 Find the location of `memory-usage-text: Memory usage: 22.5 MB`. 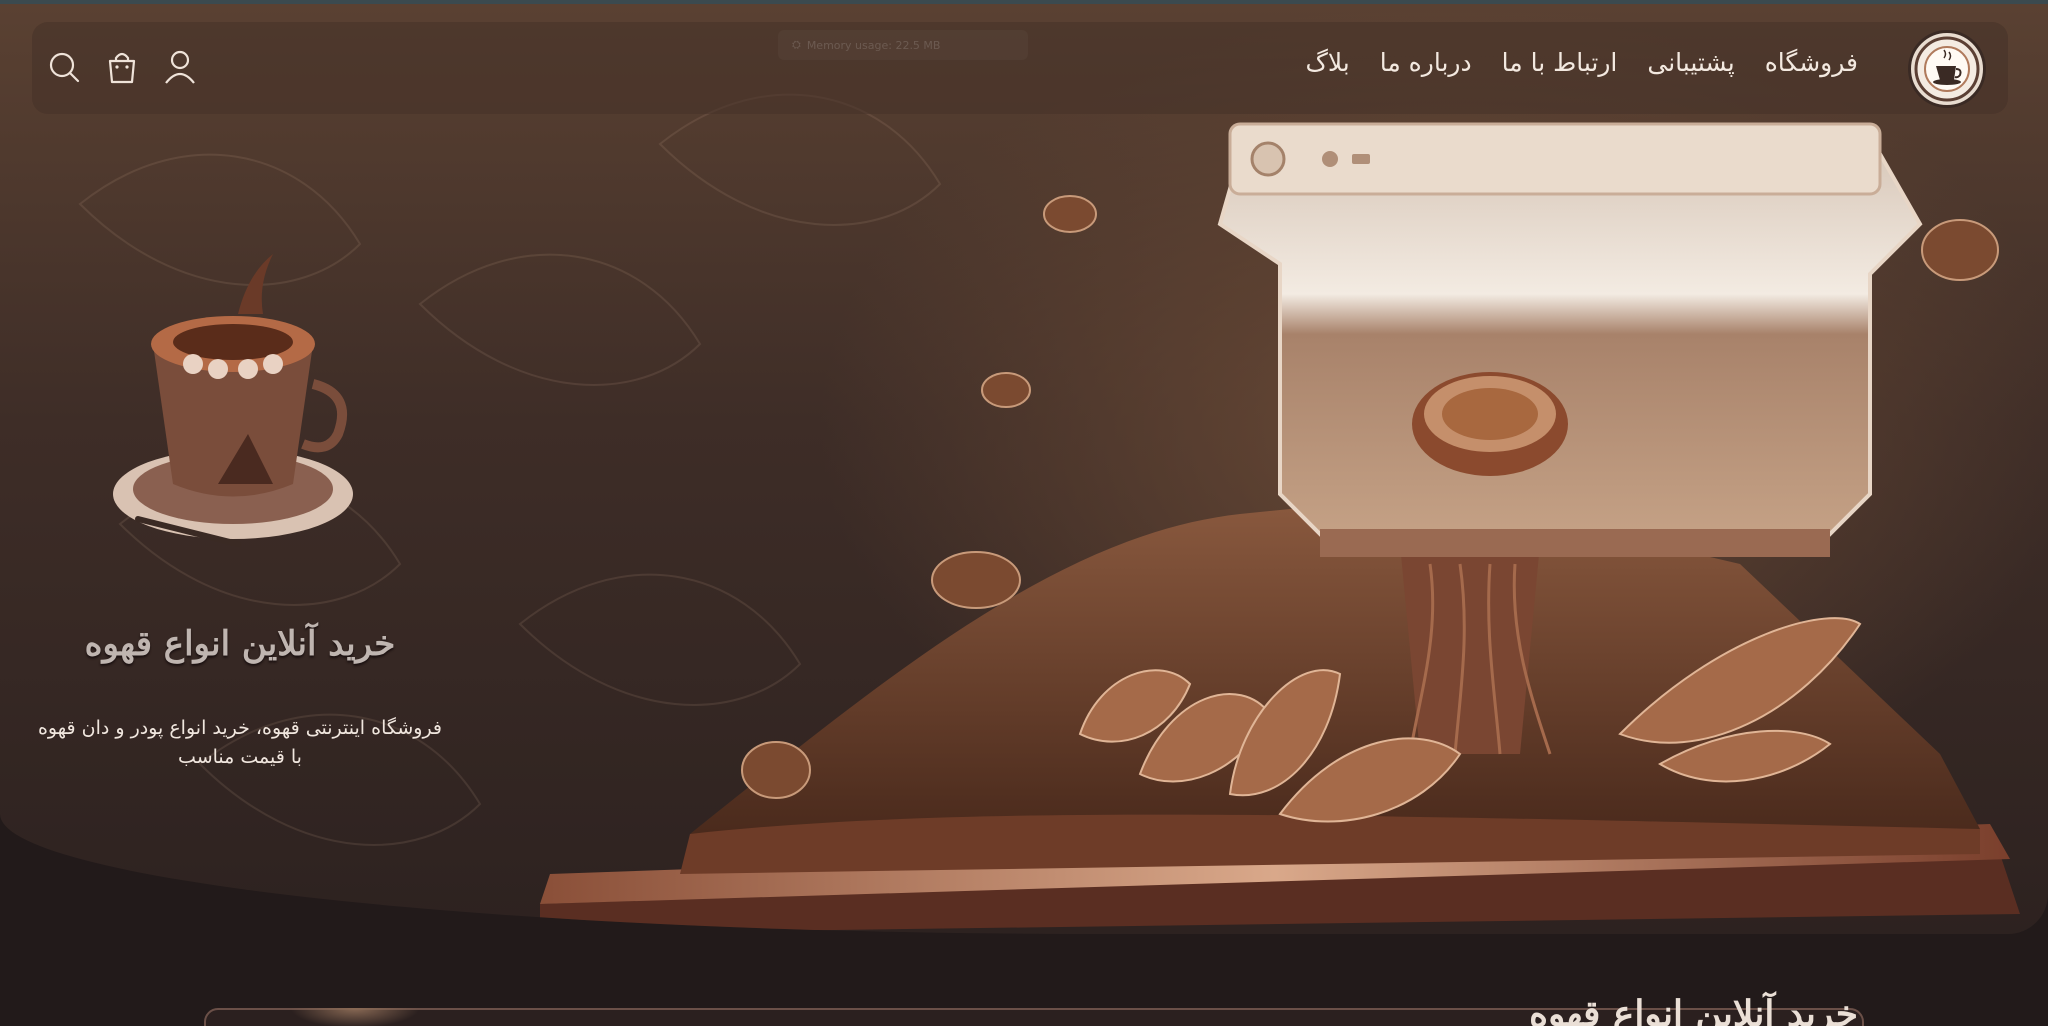

memory-usage-text: Memory usage: 22.5 MB is located at coordinates (873, 45).